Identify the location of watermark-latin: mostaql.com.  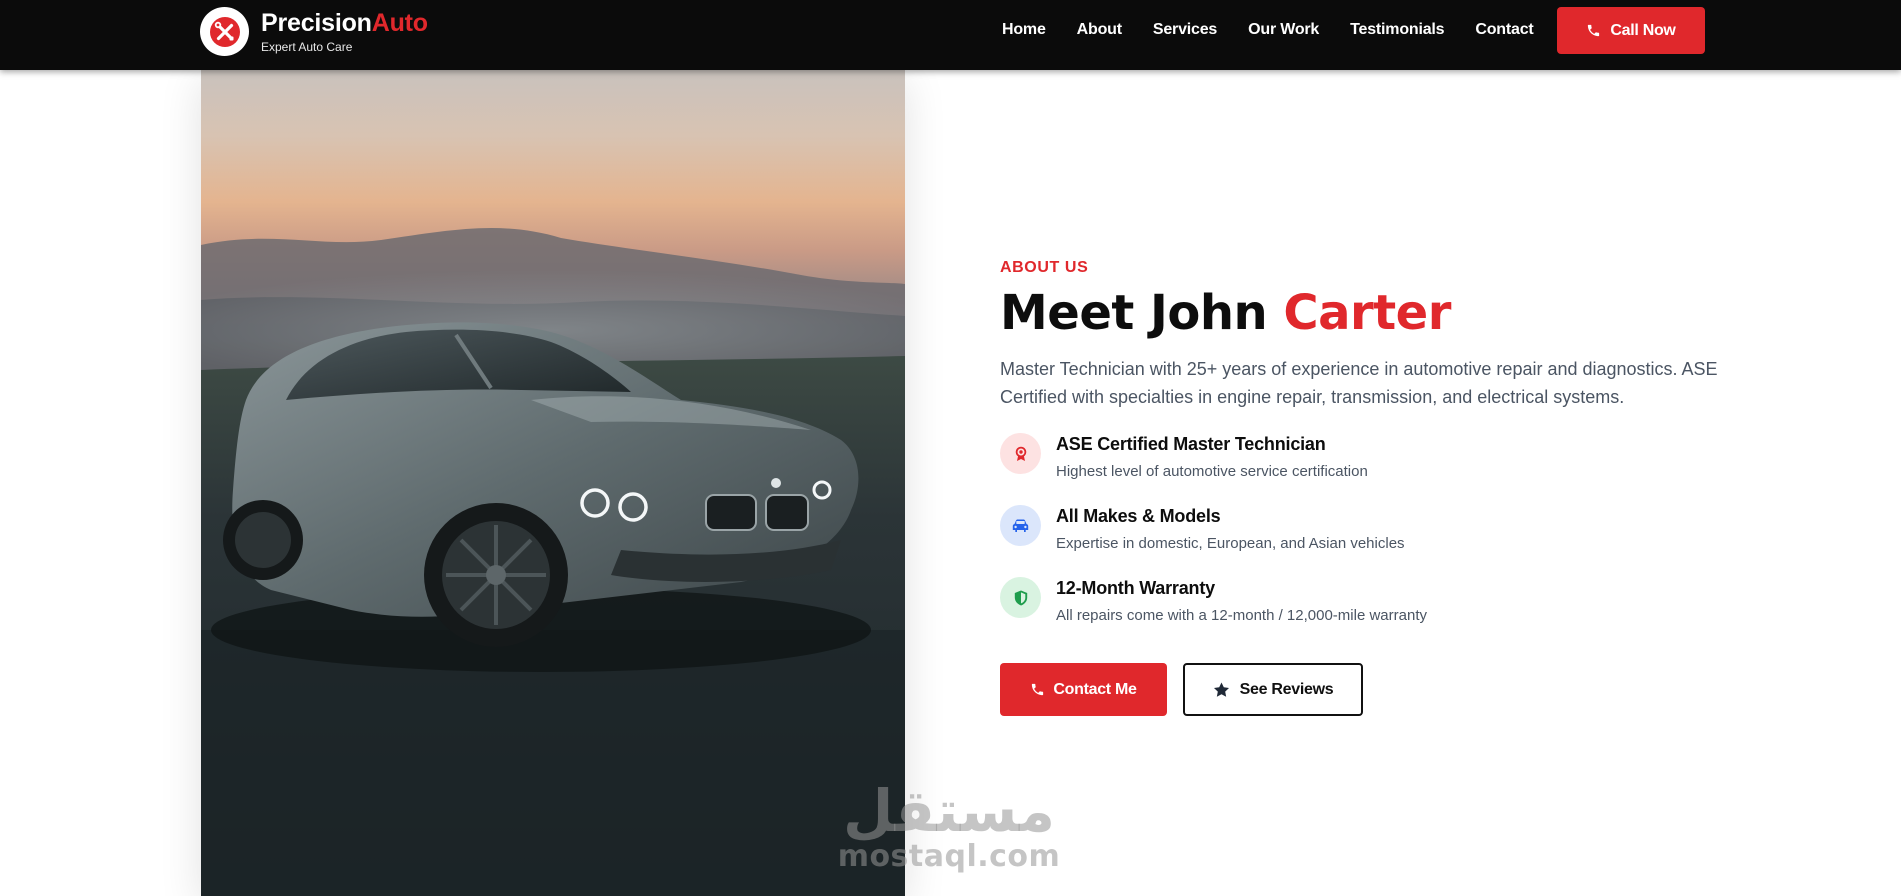
(949, 856).